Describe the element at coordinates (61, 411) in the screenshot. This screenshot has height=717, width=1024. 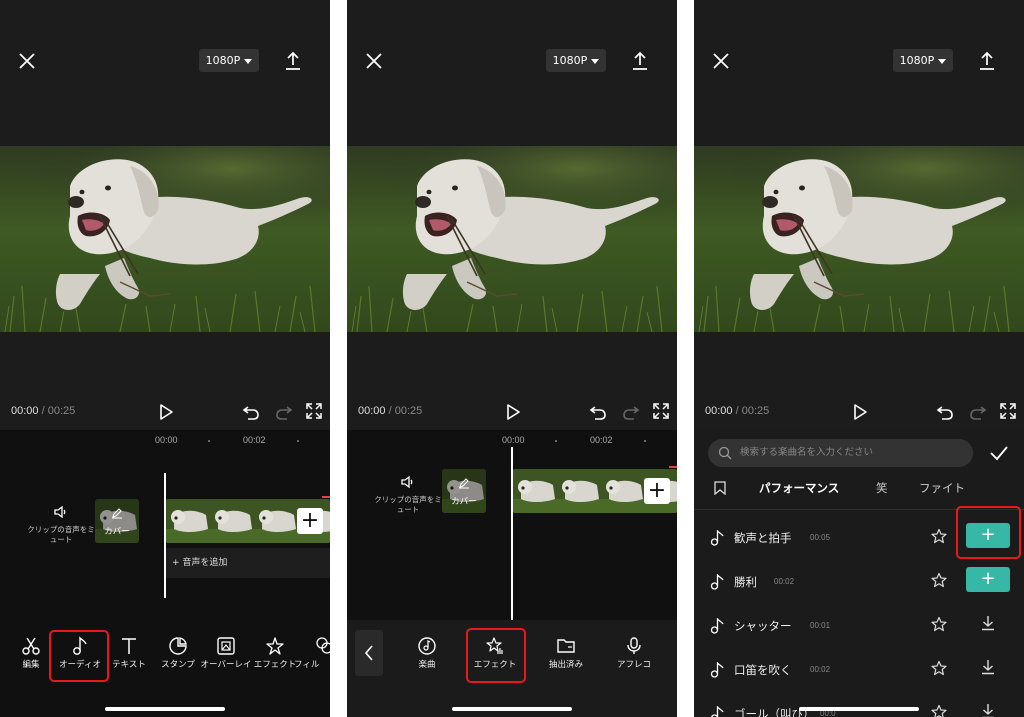
I see `total-time: 00:25` at that location.